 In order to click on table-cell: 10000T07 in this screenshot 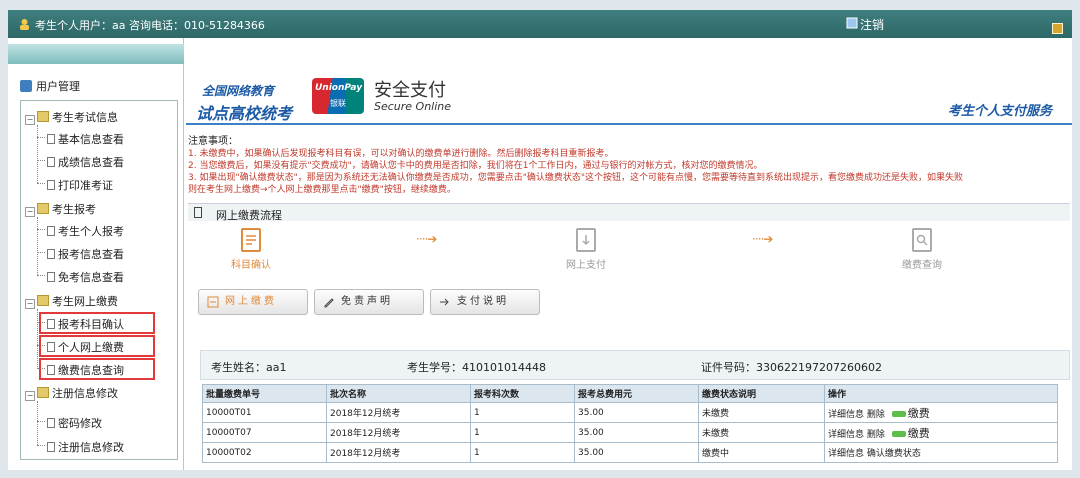, I will do `click(264, 432)`.